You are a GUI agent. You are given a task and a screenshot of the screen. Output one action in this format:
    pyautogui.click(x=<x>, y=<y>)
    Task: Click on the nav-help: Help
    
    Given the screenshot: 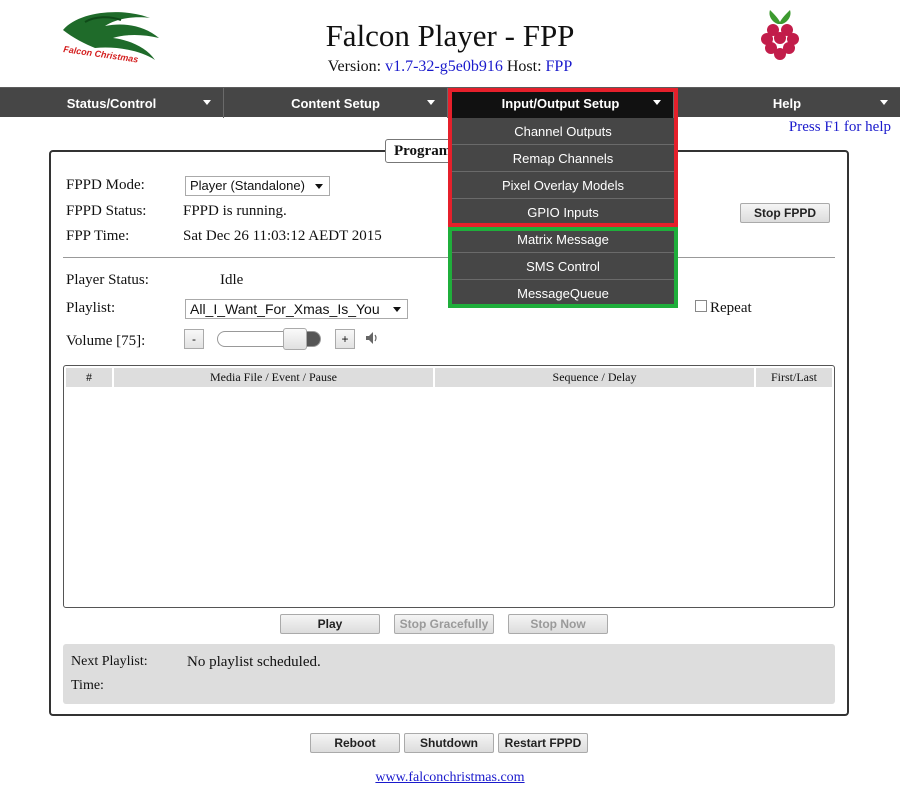 What is the action you would take?
    pyautogui.click(x=787, y=103)
    